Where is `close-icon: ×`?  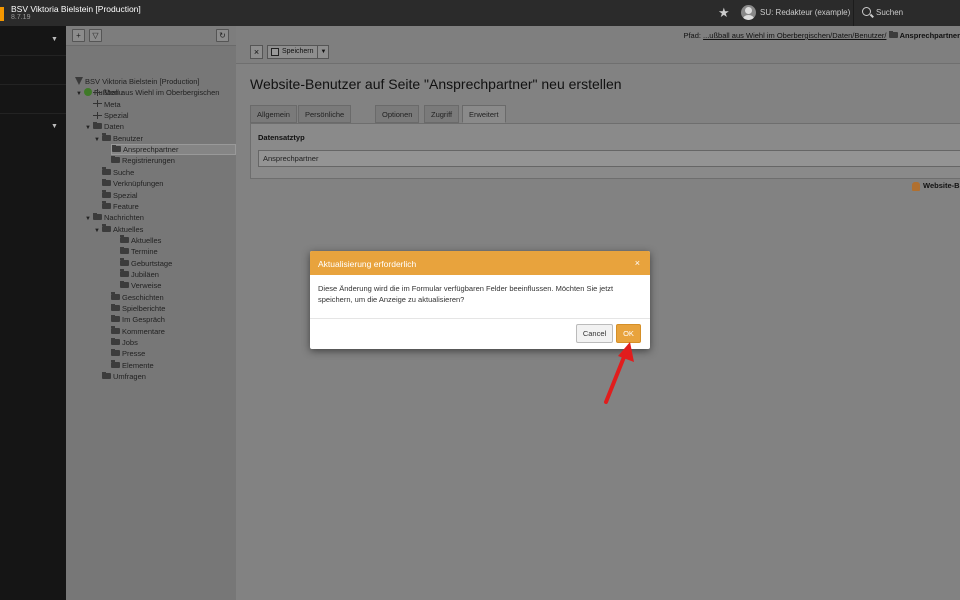
close-icon: × is located at coordinates (637, 263).